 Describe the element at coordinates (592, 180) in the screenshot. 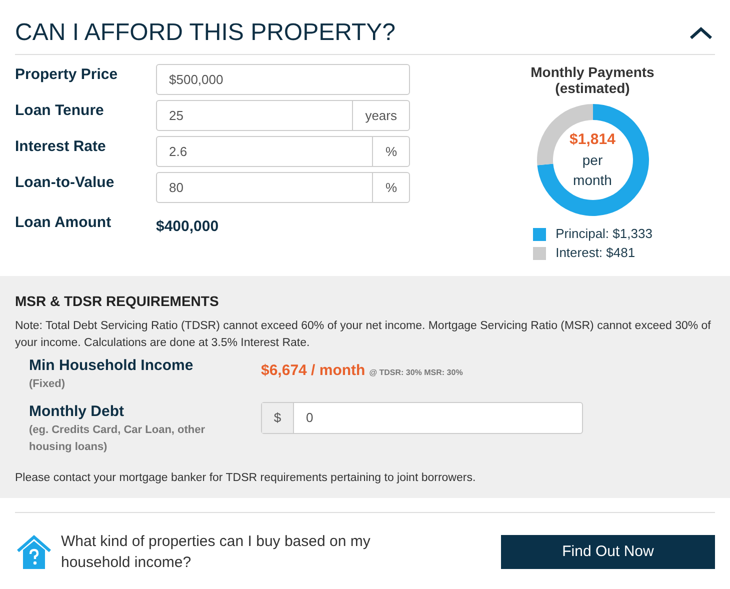

I see `payment-unit: month` at that location.